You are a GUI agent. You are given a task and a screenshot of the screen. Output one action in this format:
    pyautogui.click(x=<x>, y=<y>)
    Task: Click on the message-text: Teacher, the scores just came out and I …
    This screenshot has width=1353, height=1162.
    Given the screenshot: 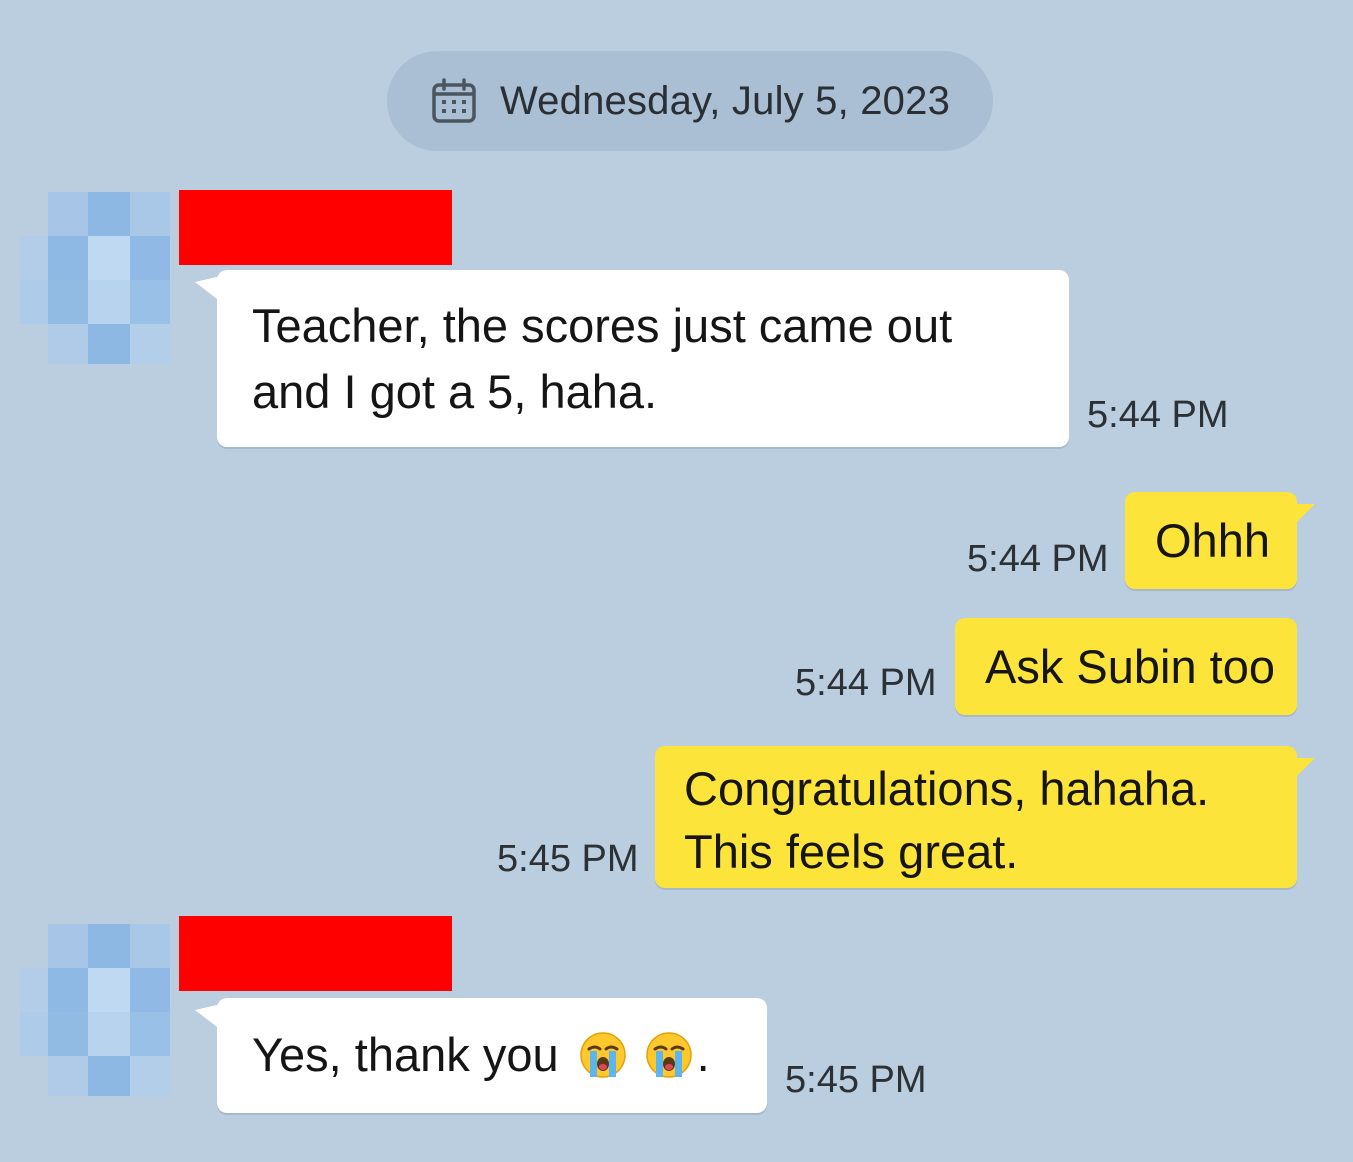 What is the action you would take?
    pyautogui.click(x=602, y=358)
    